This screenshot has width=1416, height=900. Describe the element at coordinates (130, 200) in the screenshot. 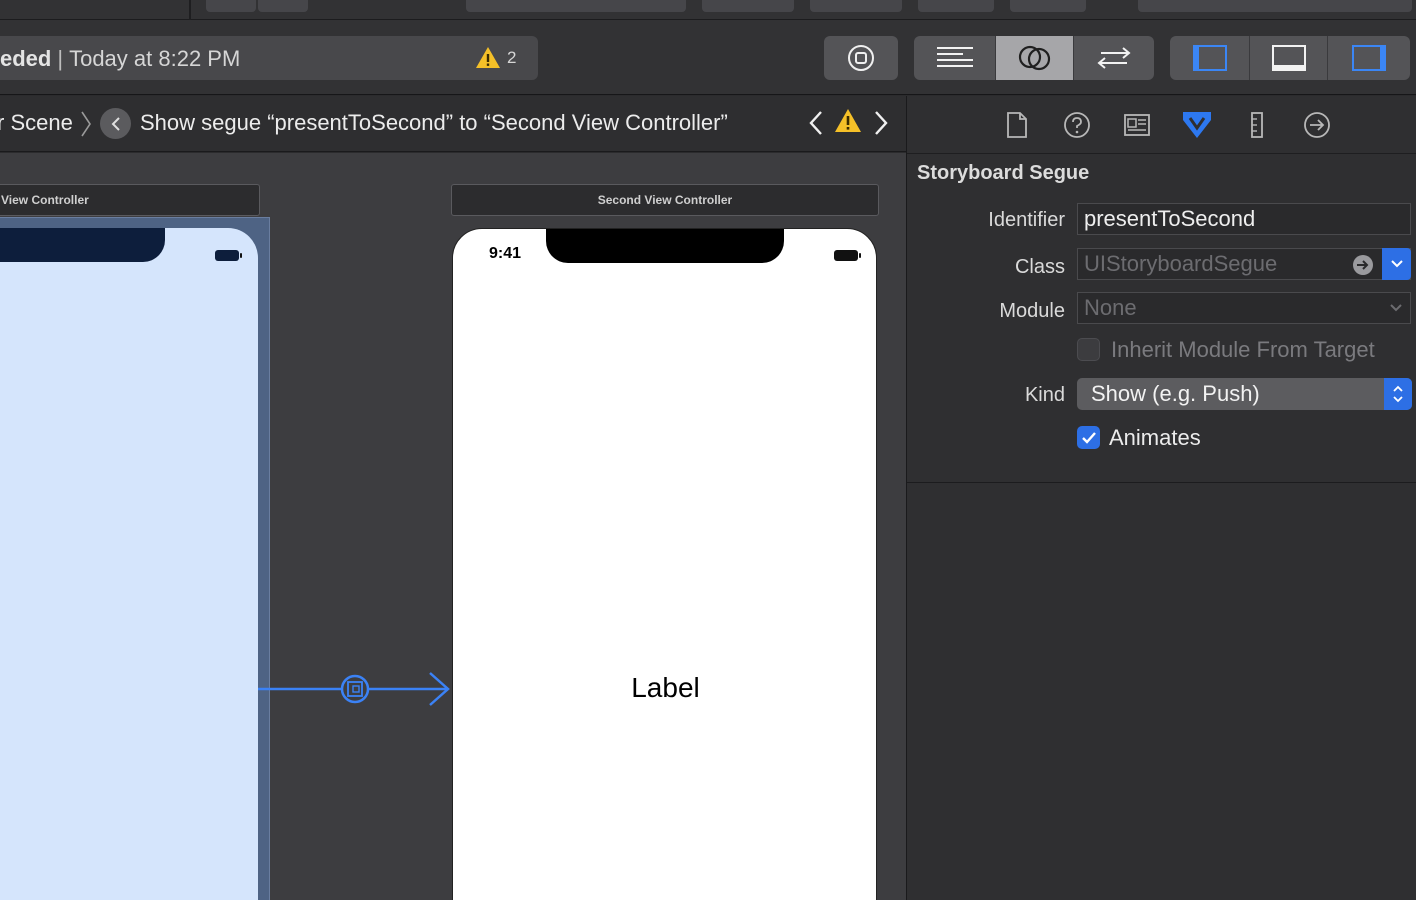

I see `first-scene-title: View Controller` at that location.